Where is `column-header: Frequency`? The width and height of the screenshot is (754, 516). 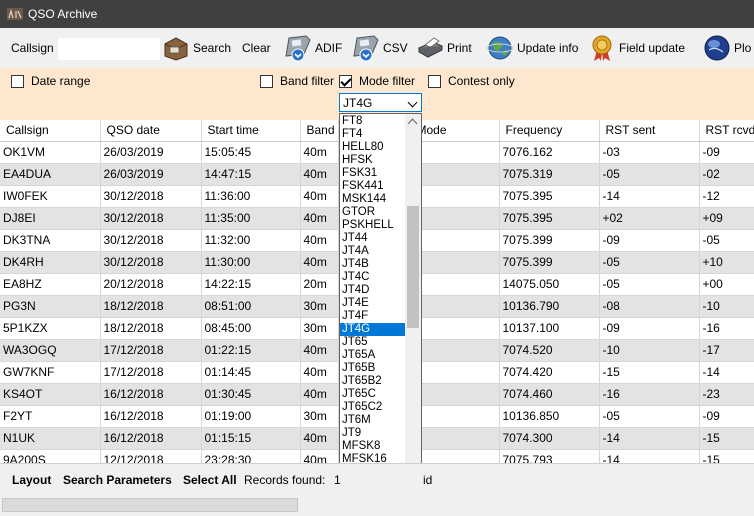
column-header: Frequency is located at coordinates (549, 131).